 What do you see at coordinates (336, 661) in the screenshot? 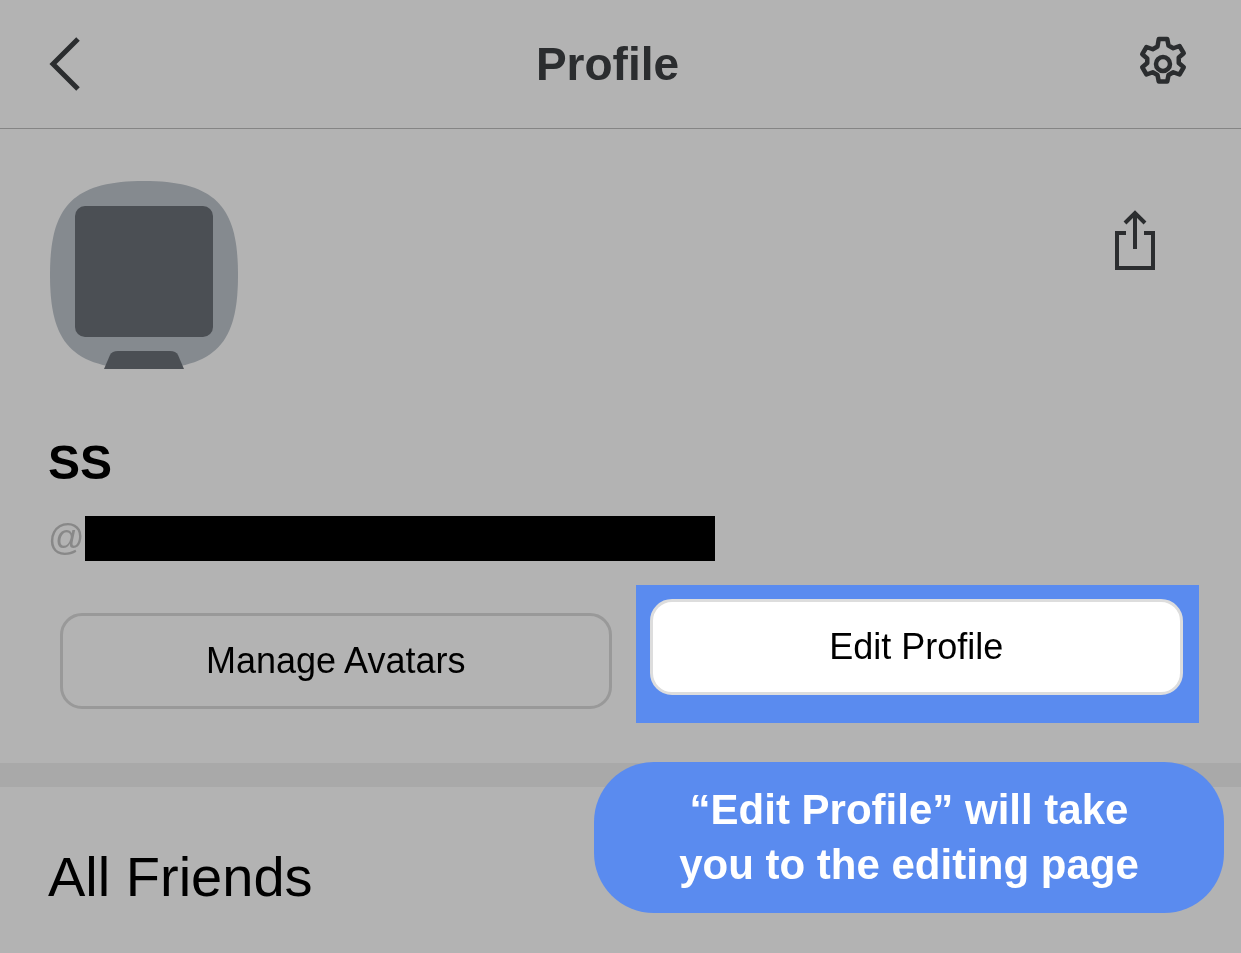
I see `outline-button: Manage Avatars` at bounding box center [336, 661].